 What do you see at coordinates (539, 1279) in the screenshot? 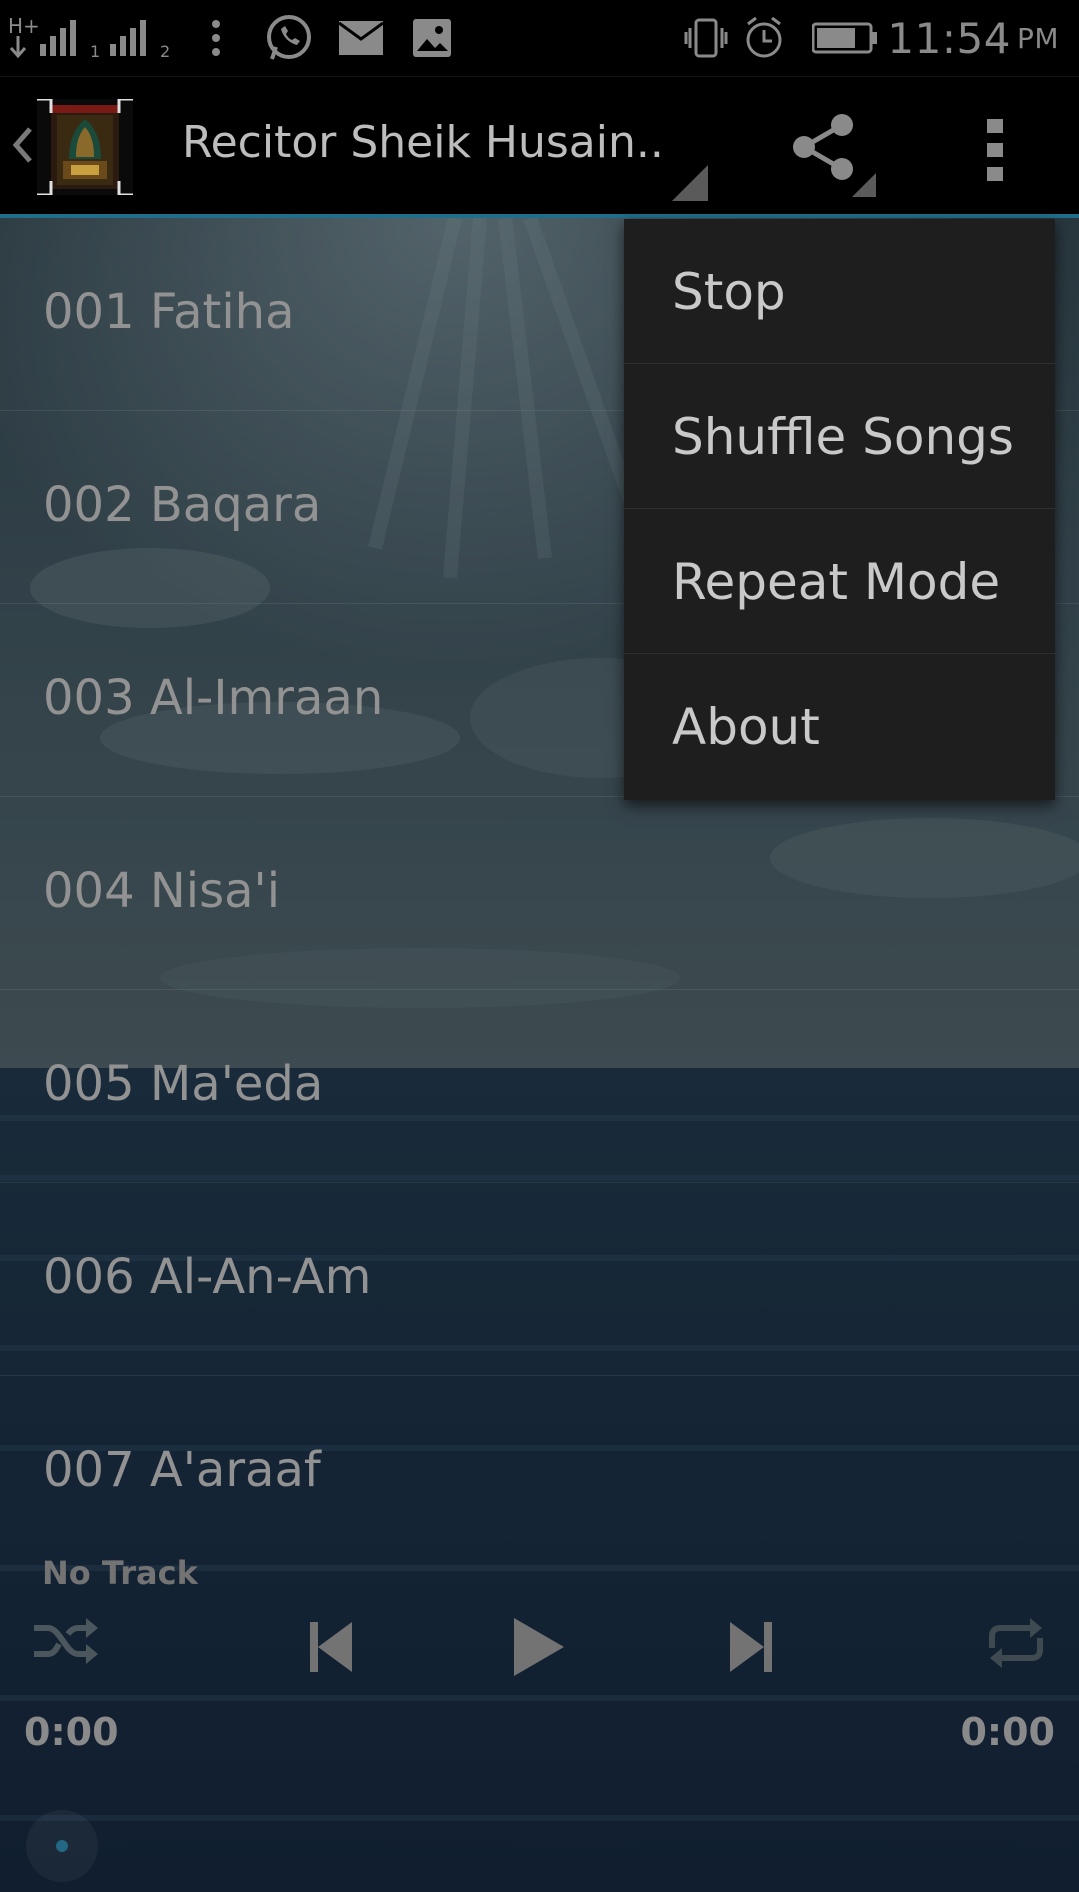
I see `track-item: 006 Al-An-Am` at bounding box center [539, 1279].